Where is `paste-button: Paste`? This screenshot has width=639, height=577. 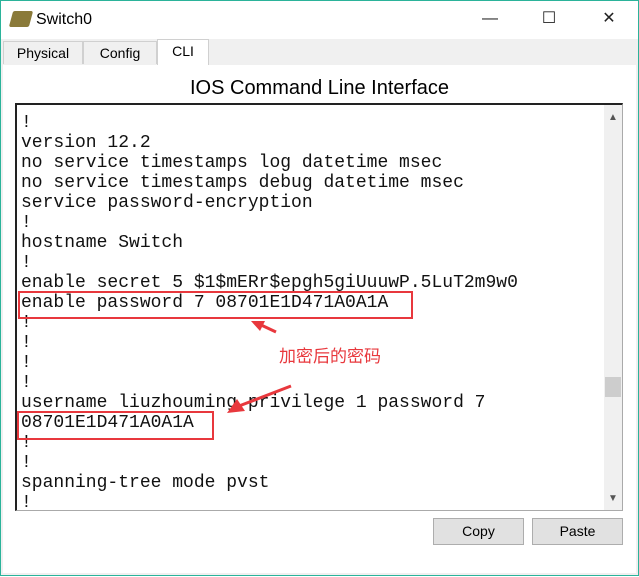 paste-button: Paste is located at coordinates (577, 531).